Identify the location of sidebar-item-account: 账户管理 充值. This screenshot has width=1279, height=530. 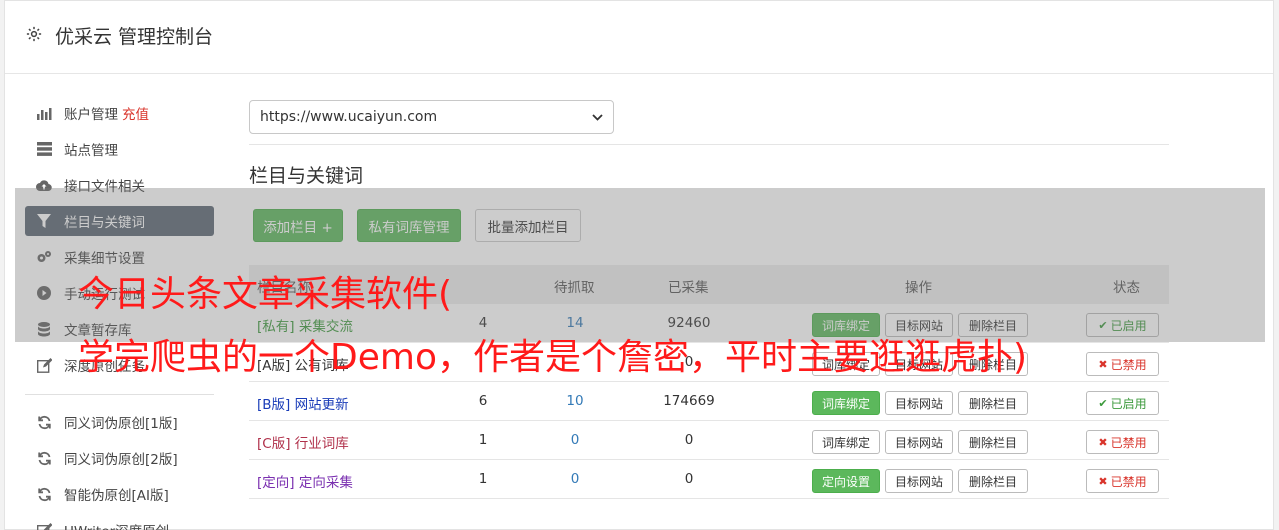
(119, 113).